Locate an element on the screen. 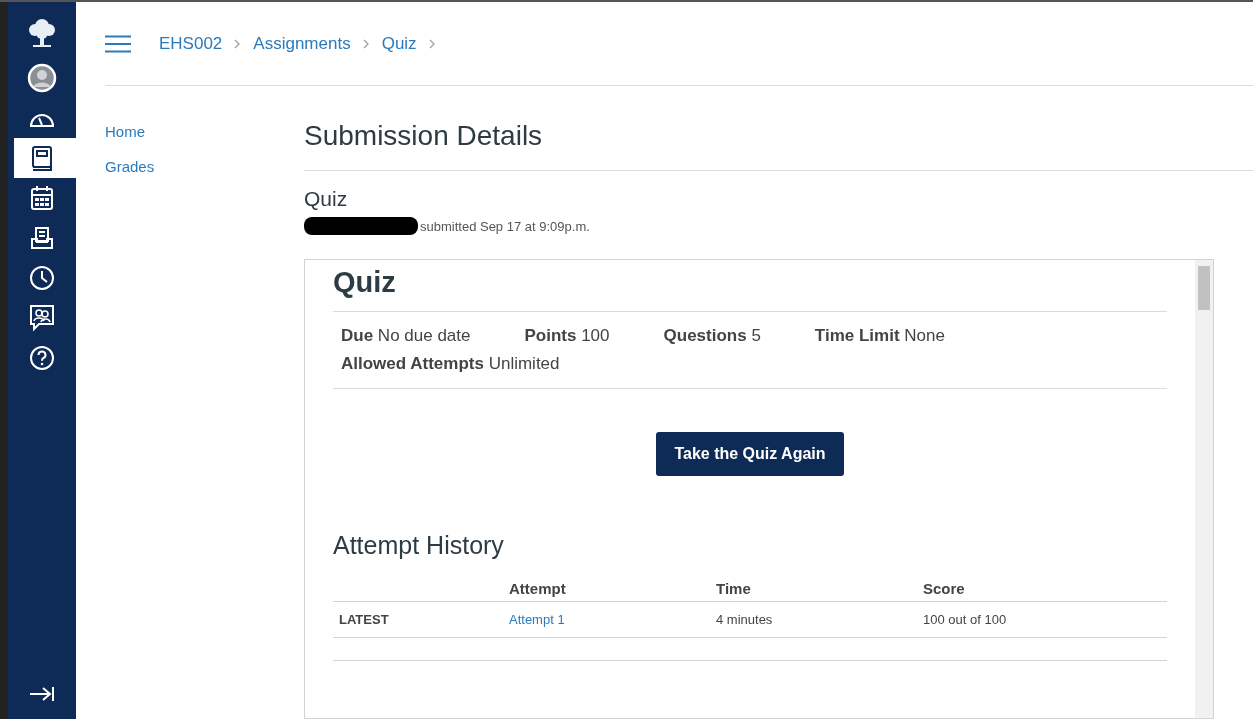 The image size is (1253, 719). quiz-detail: Allowed Attempts Unlimited is located at coordinates (450, 364).